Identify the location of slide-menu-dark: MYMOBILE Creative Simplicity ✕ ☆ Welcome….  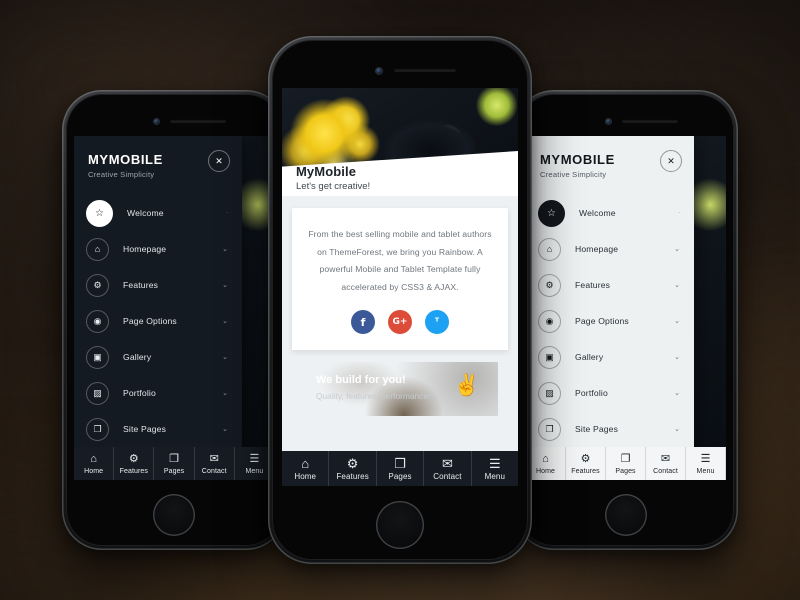
(158, 308).